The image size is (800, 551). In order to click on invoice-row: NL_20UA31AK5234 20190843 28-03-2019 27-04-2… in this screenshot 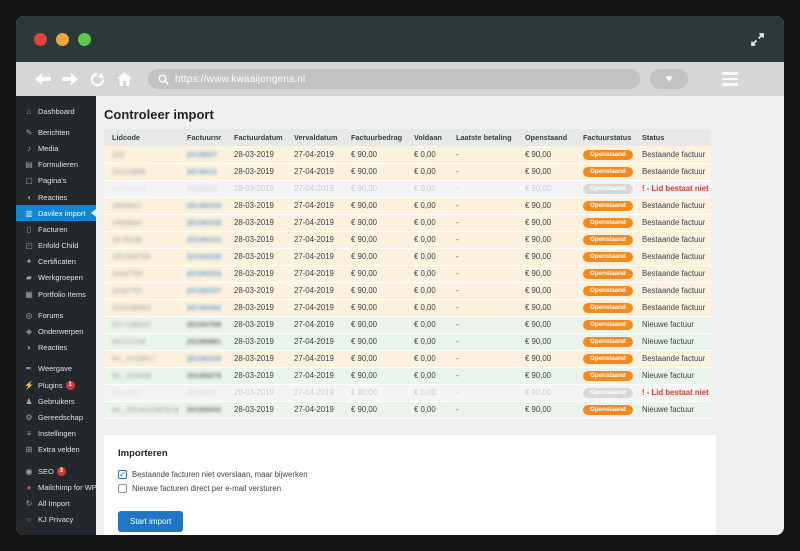, I will do `click(407, 410)`.